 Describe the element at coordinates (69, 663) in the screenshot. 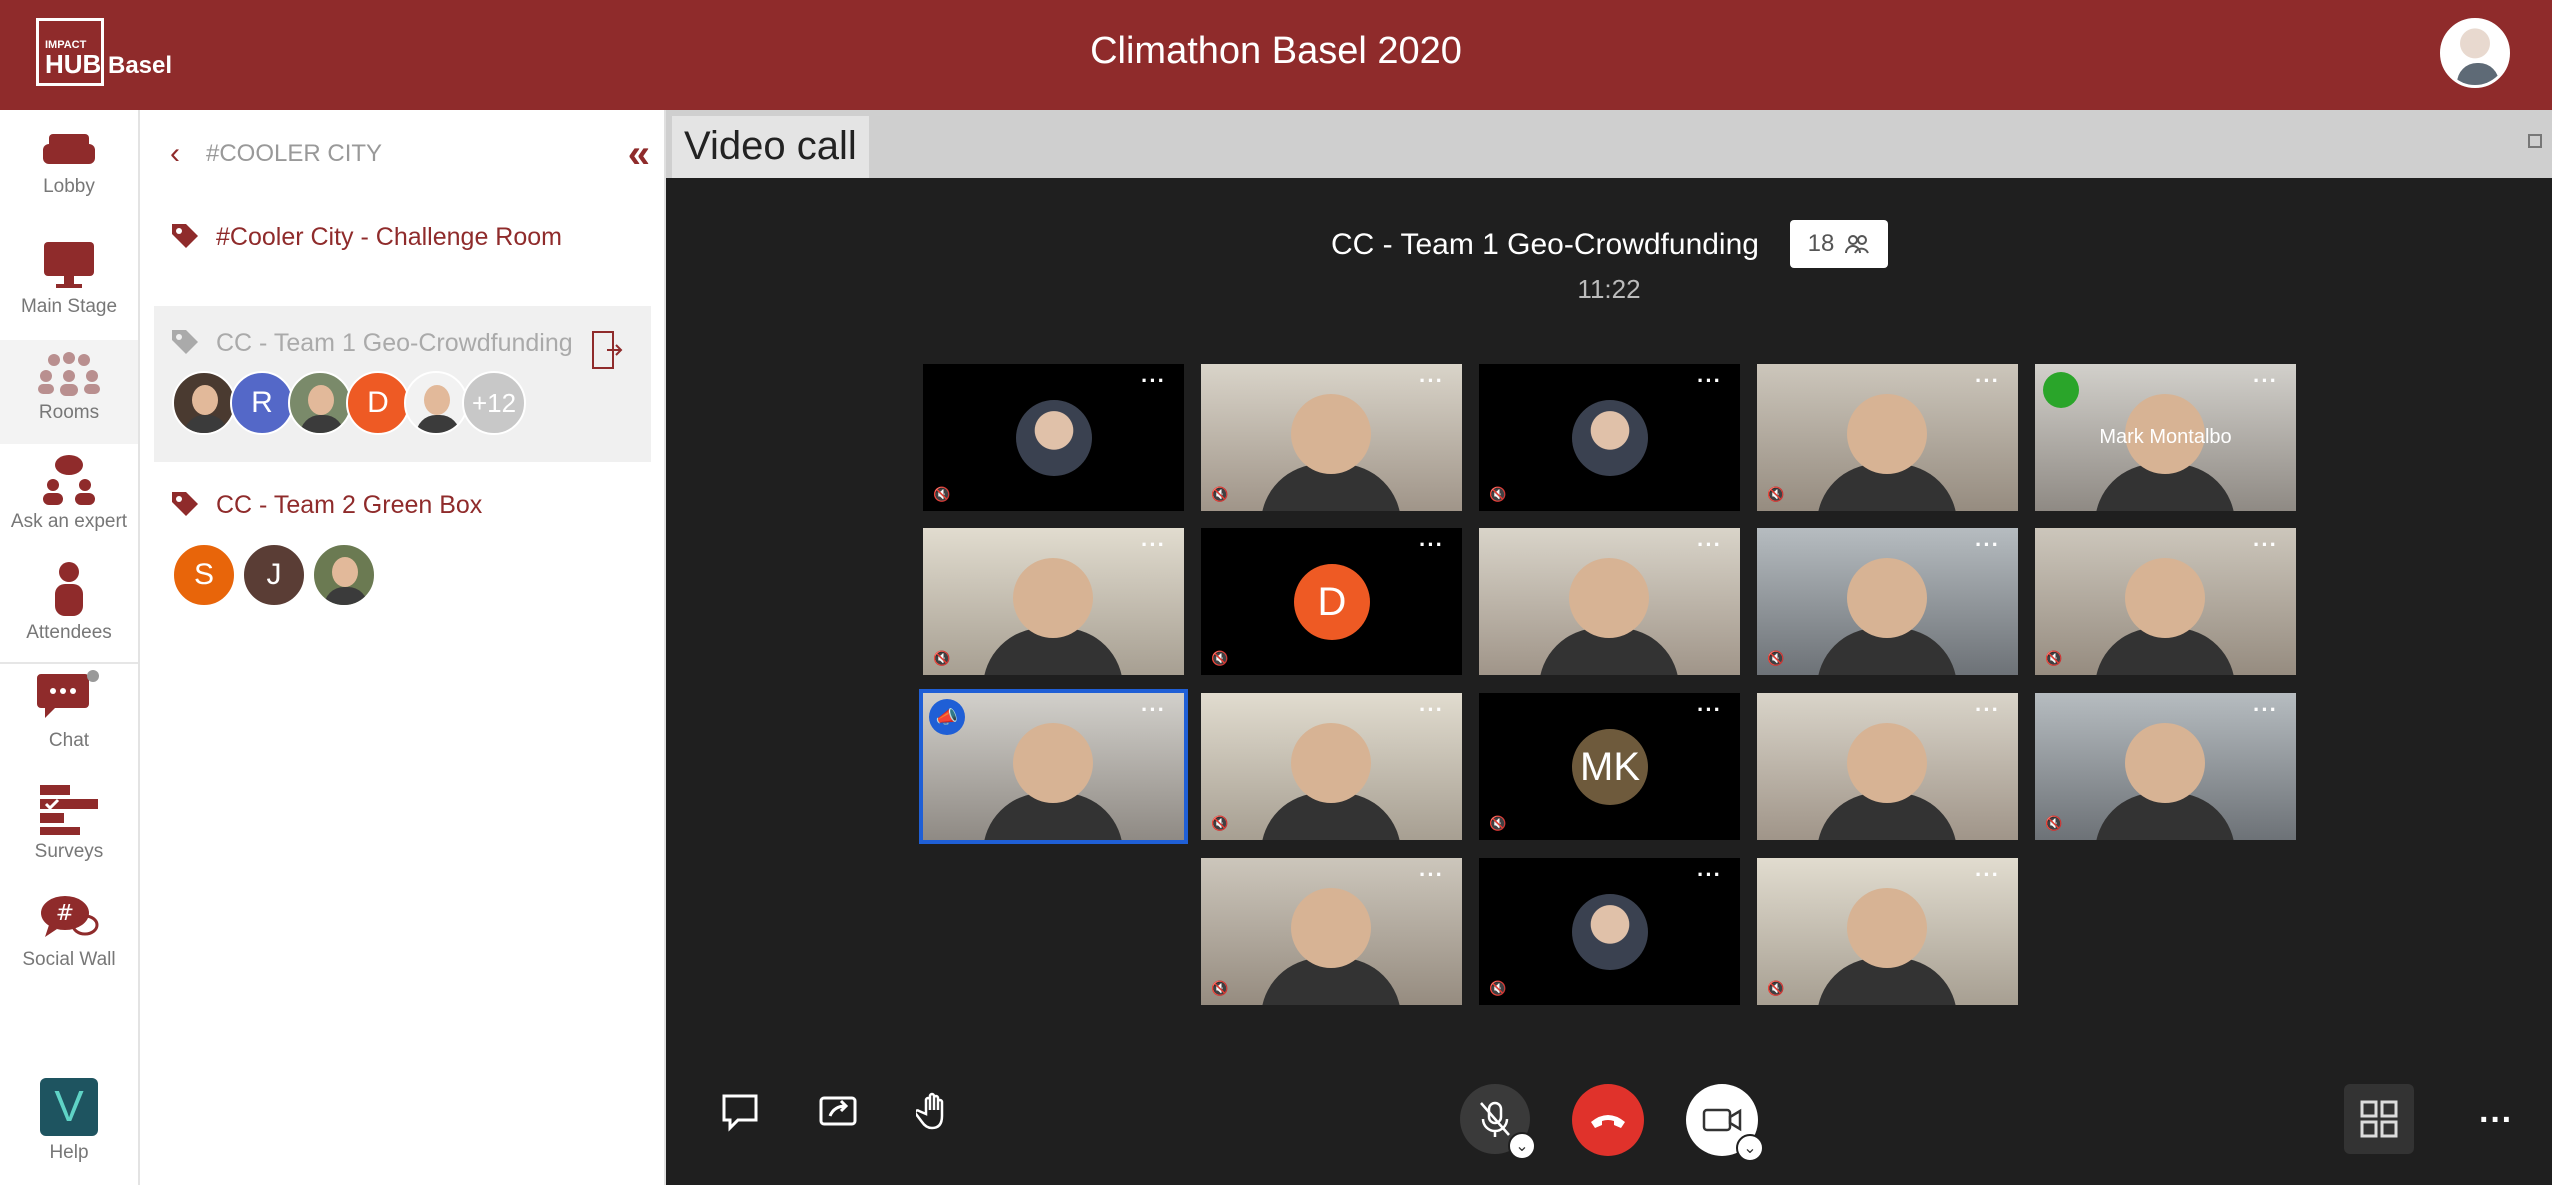

I see `nav-divider` at that location.